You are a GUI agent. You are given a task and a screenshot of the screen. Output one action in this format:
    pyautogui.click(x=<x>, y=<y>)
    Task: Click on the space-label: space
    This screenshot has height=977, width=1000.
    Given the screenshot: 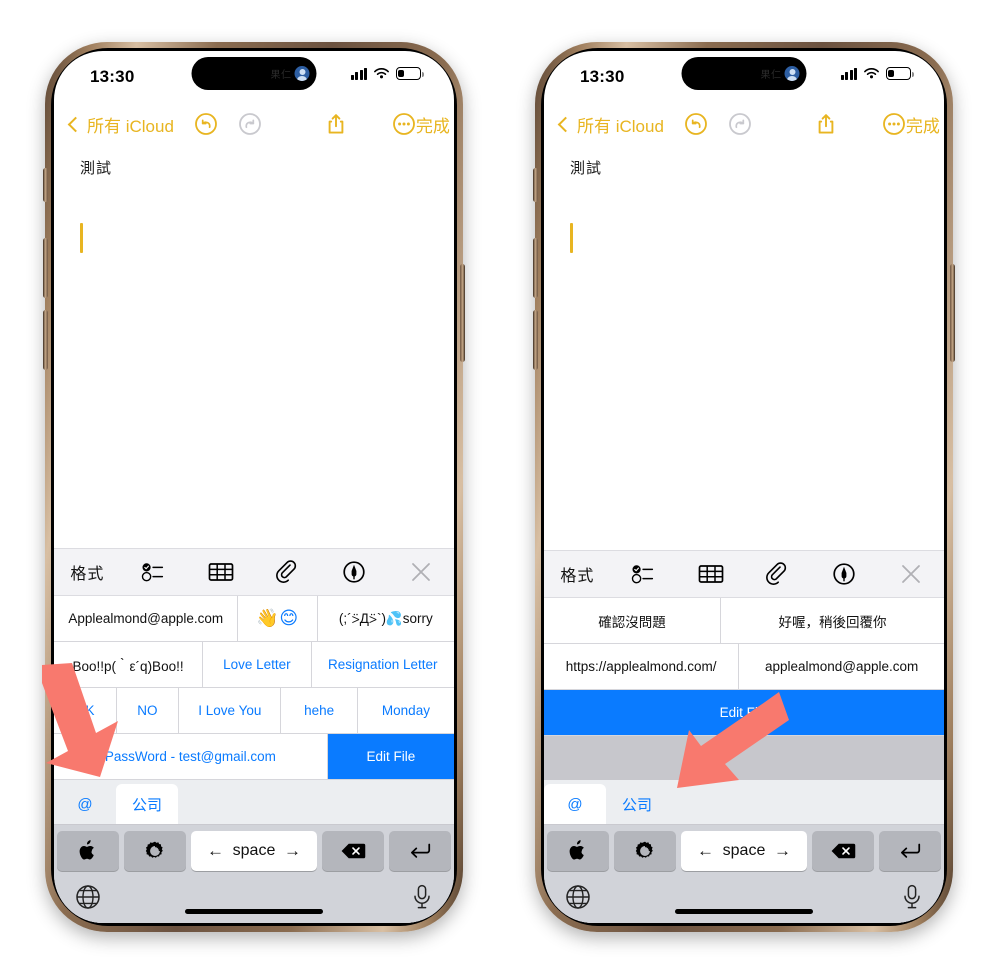 What is the action you would take?
    pyautogui.click(x=744, y=850)
    